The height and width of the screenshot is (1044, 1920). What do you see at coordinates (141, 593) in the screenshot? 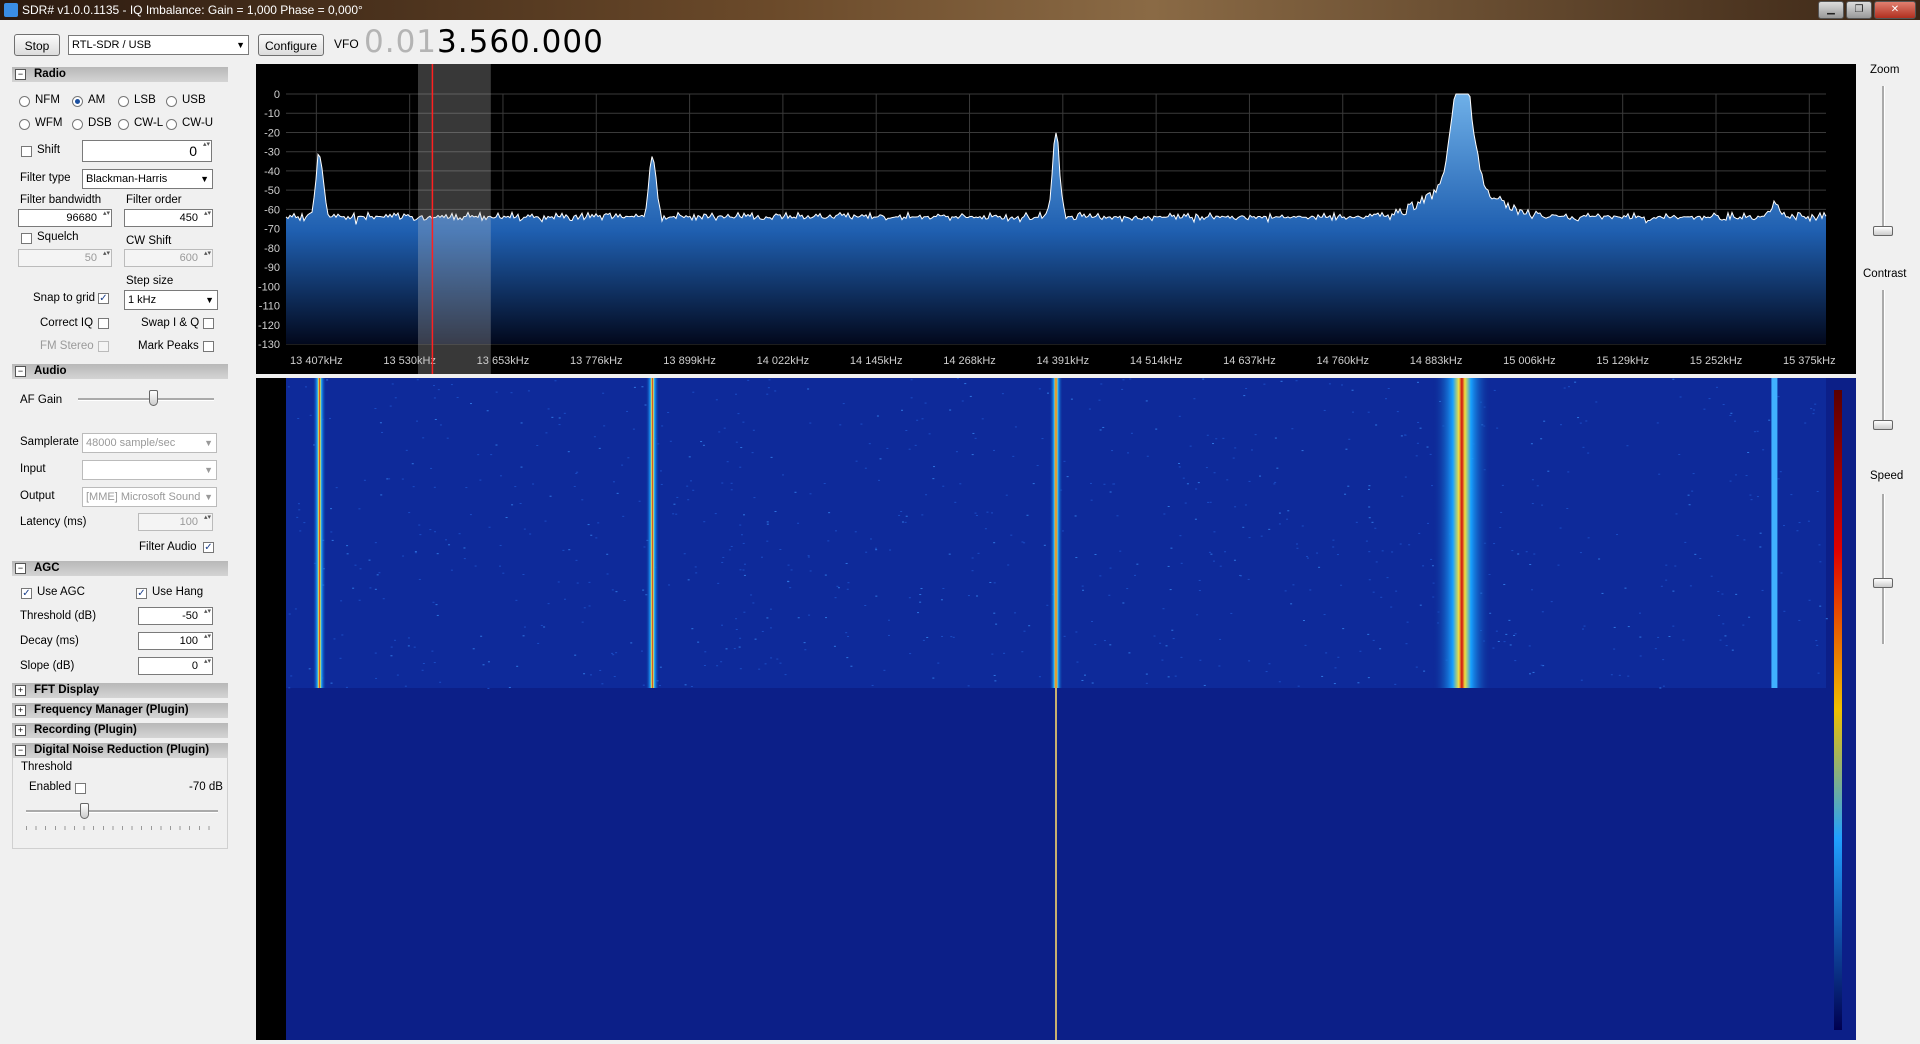
I see `use-hang-checkbox: ✓` at bounding box center [141, 593].